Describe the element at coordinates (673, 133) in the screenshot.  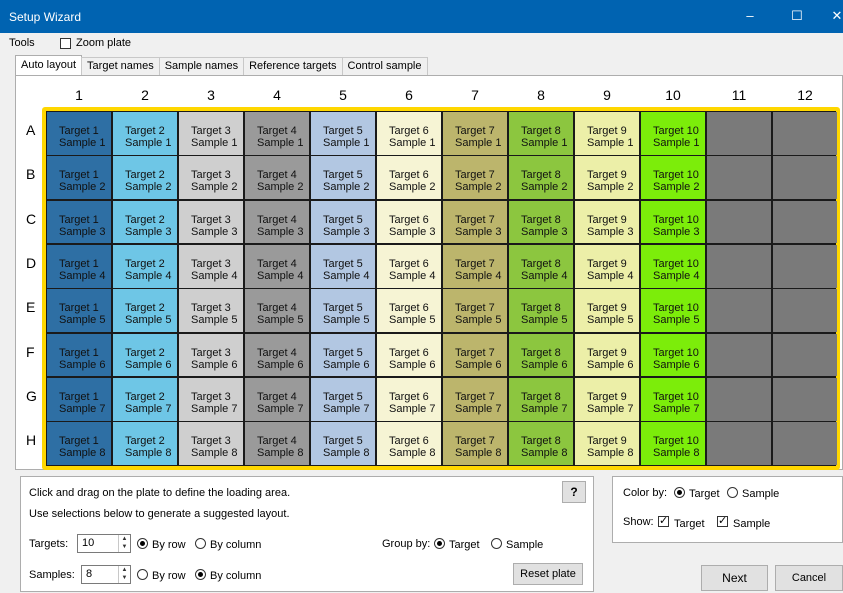
I see `plate-well: Target 10 Sample 1` at that location.